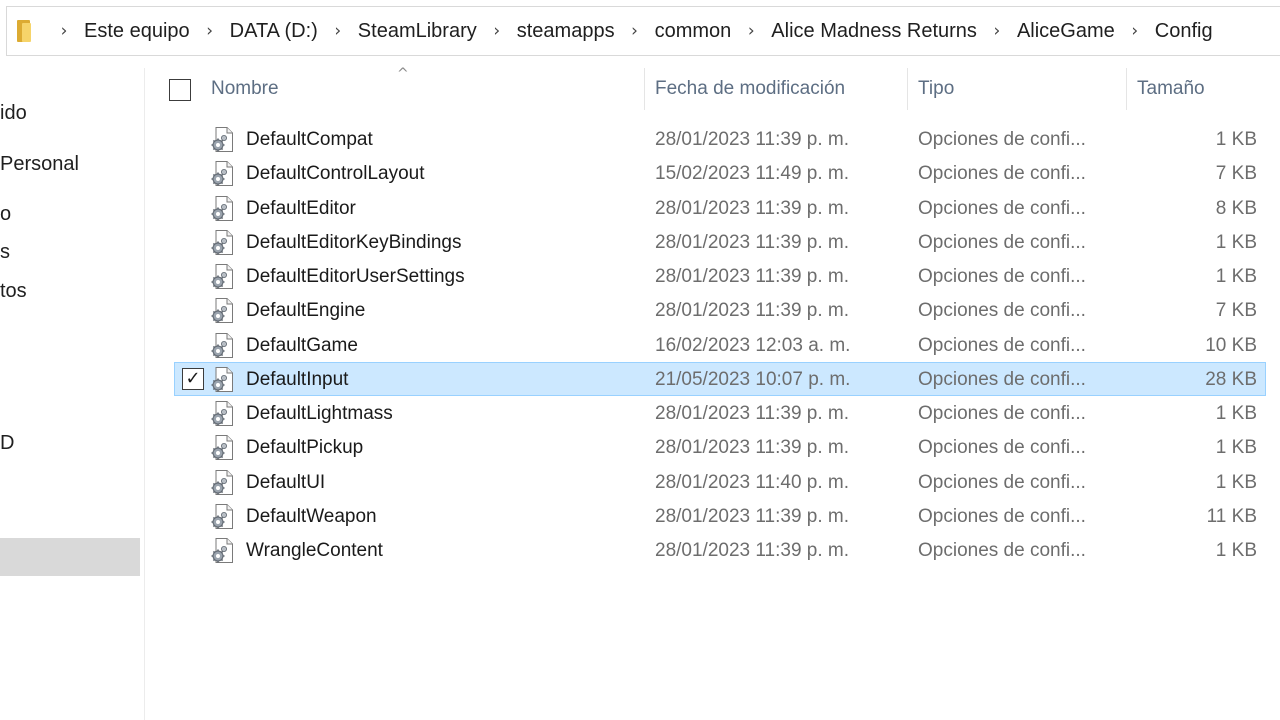 The height and width of the screenshot is (720, 1280). What do you see at coordinates (13, 113) in the screenshot?
I see `nav-item: ido` at bounding box center [13, 113].